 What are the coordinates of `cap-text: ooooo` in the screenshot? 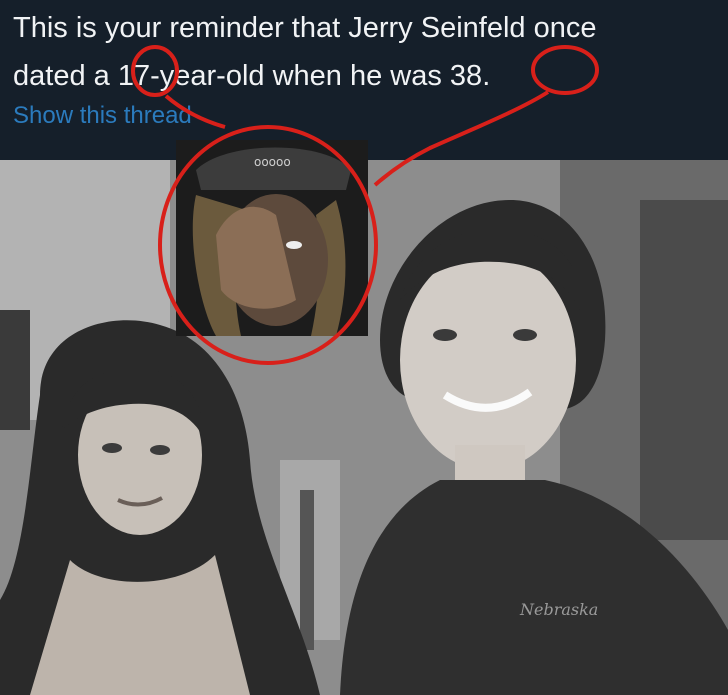 It's located at (272, 162).